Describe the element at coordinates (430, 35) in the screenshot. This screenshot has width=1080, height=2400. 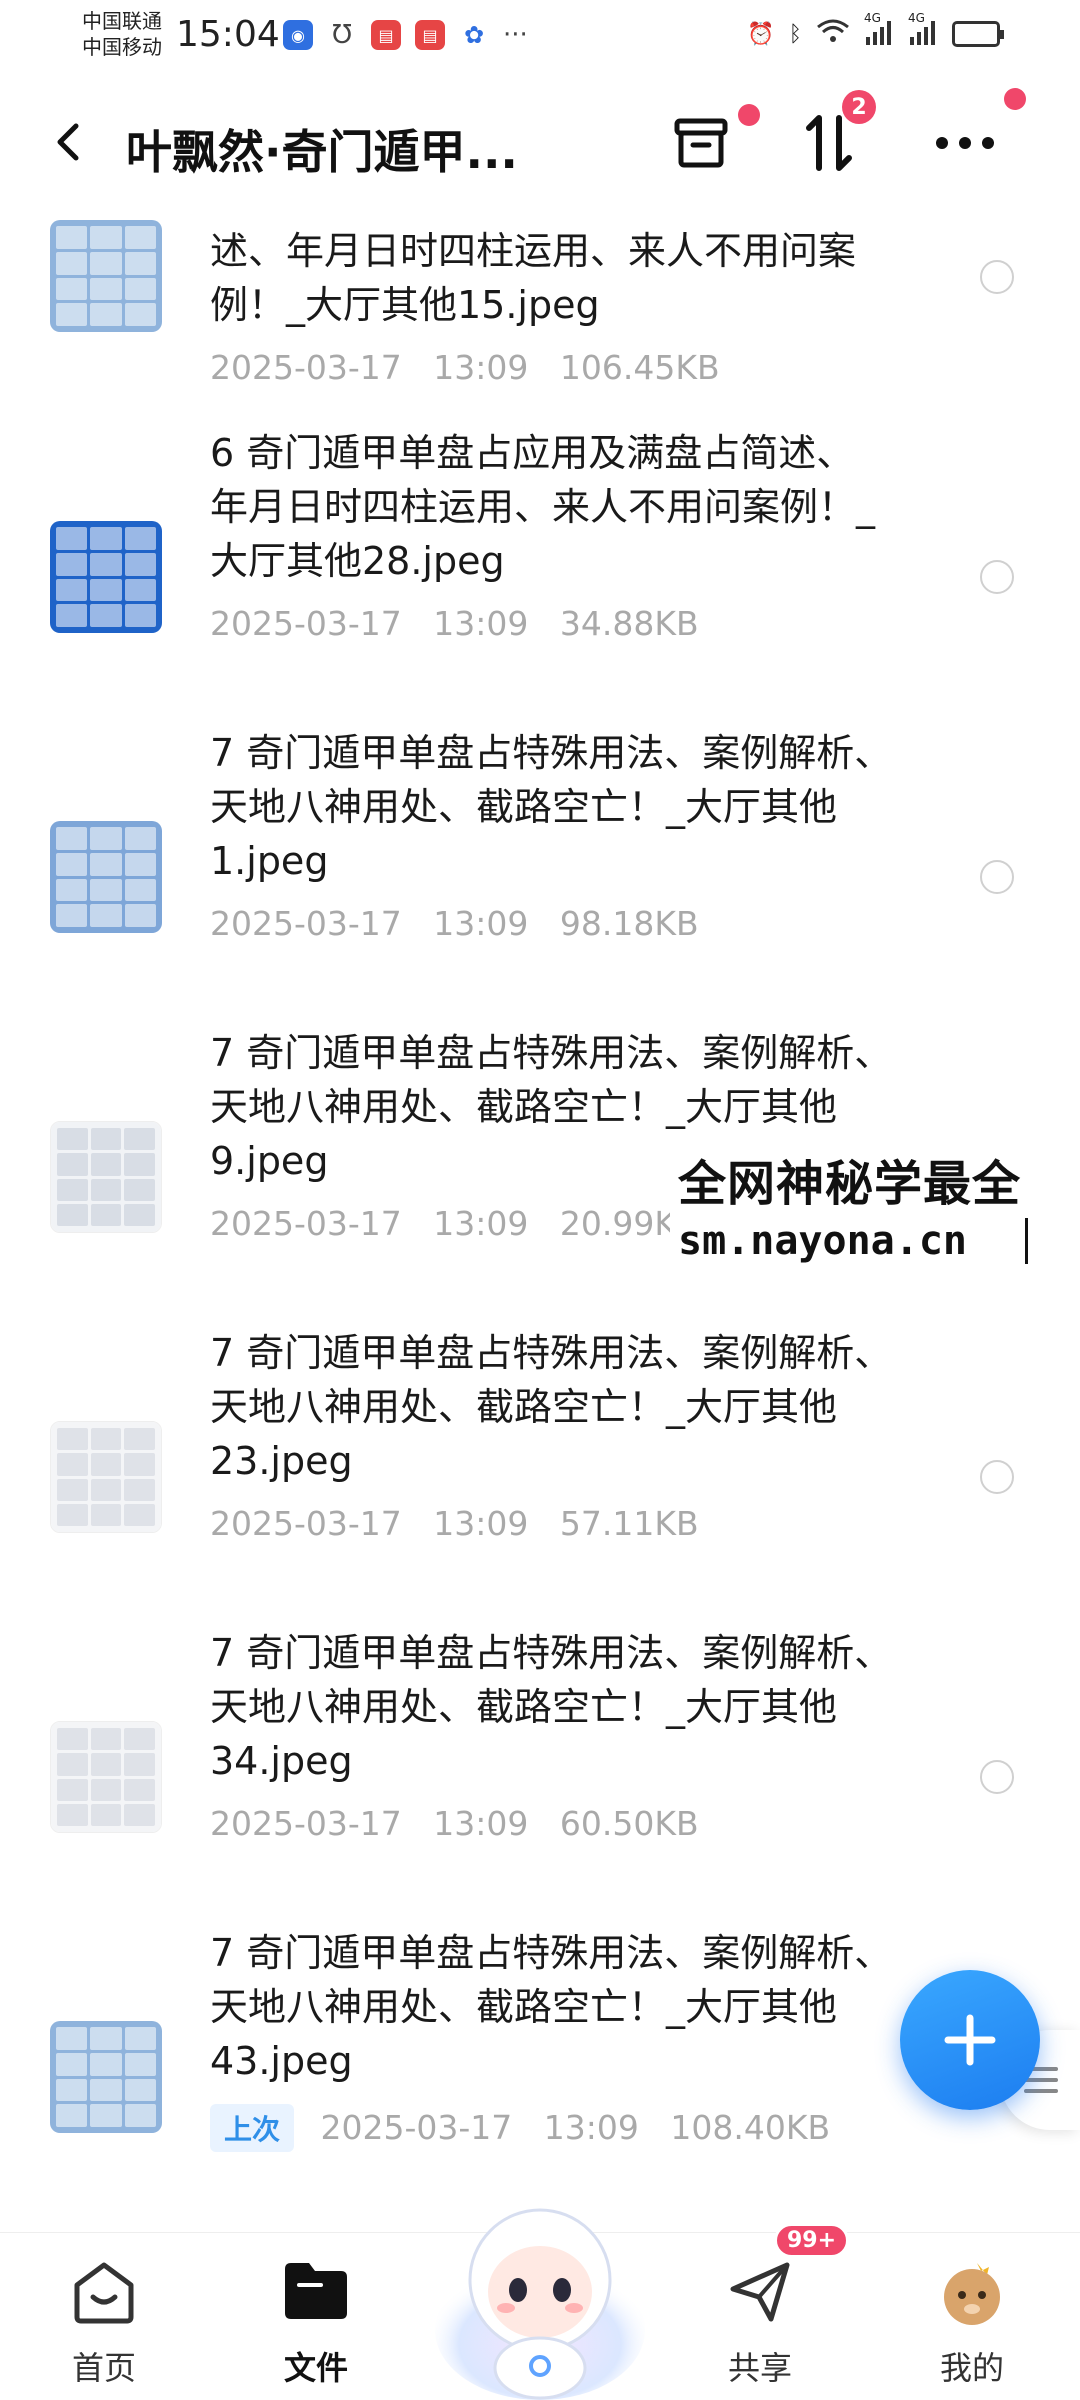
I see `huawei-app-icon-2: ▤` at that location.